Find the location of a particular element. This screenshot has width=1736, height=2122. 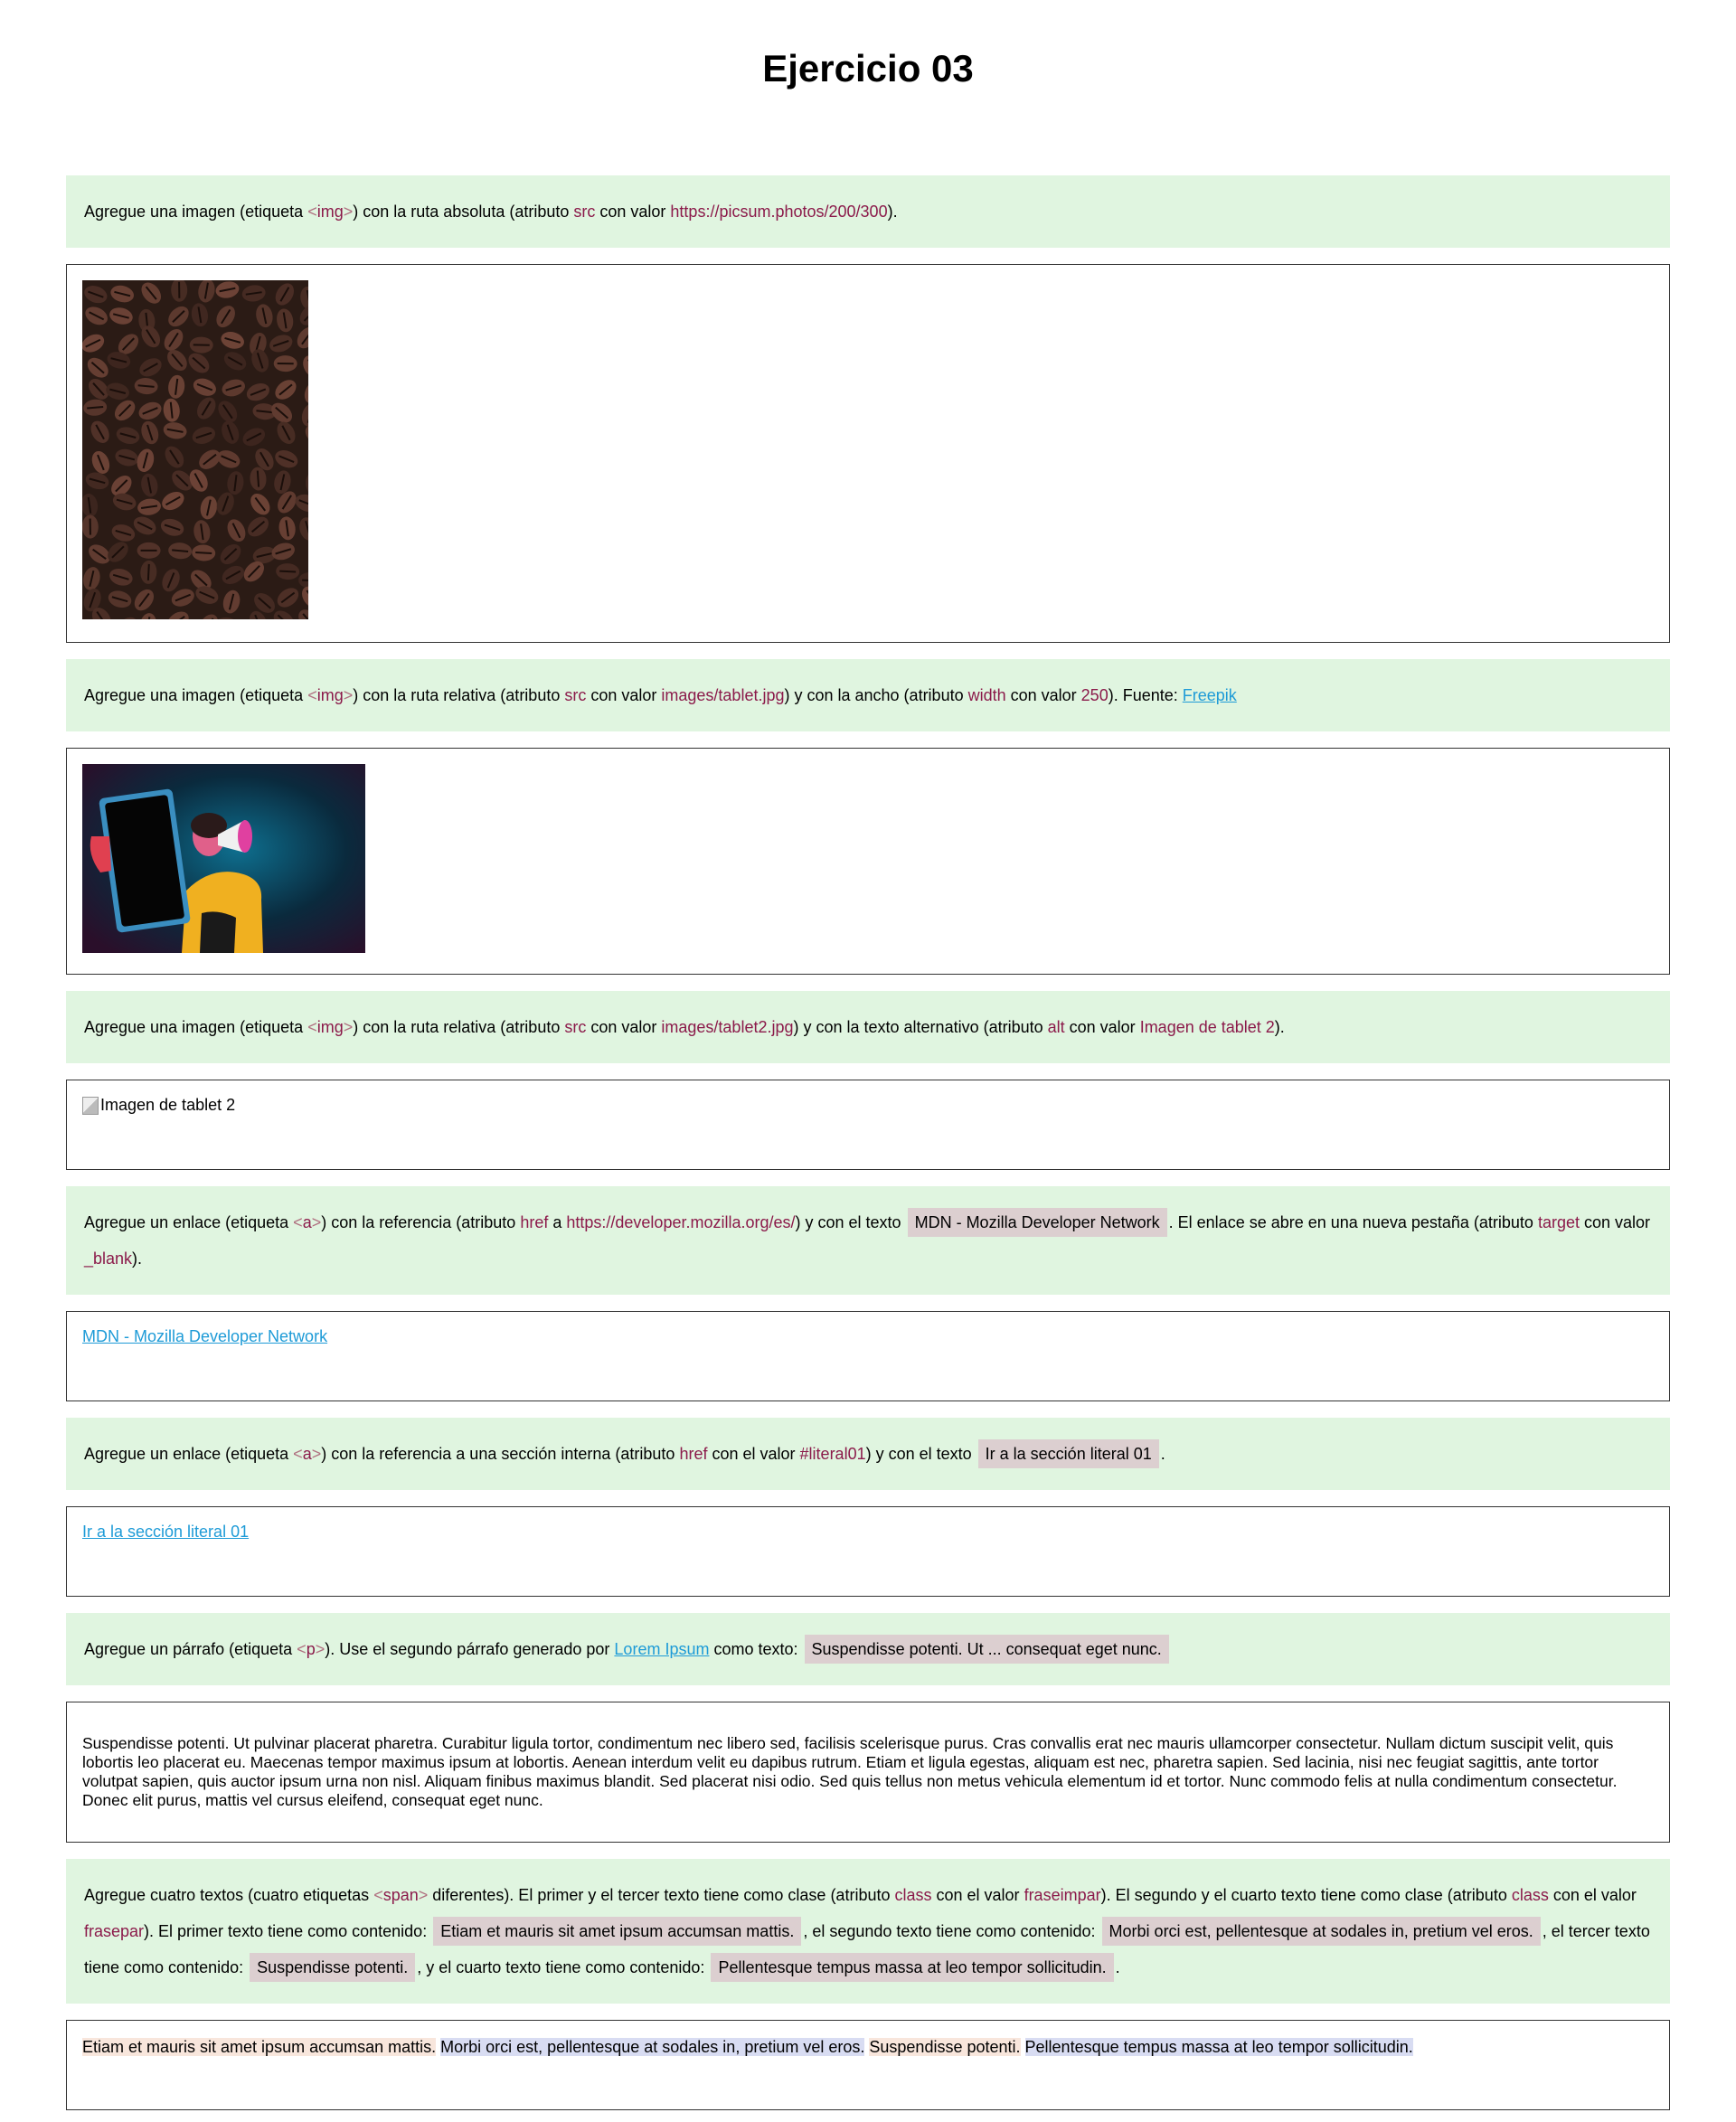

attr-value: Imagen de tablet 2 is located at coordinates (1207, 1027).